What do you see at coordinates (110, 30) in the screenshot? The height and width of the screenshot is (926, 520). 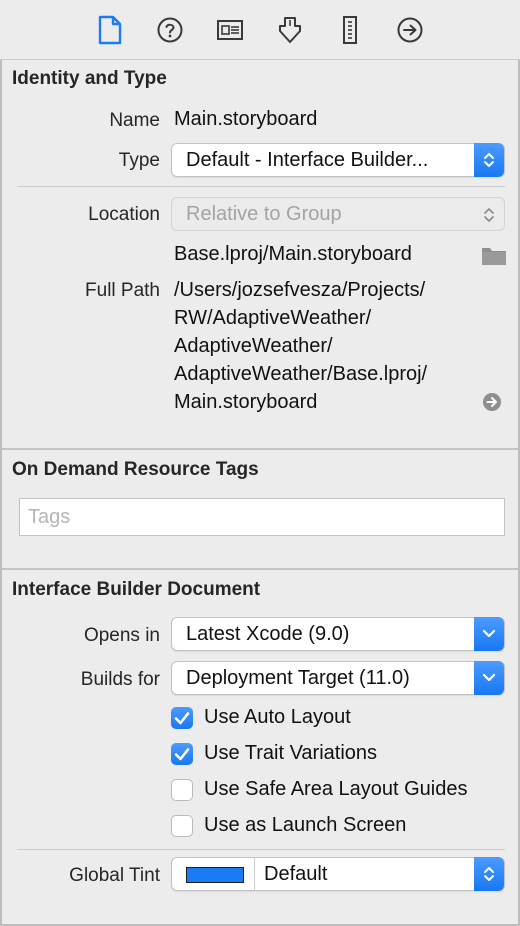 I see `file-inspector-icon` at bounding box center [110, 30].